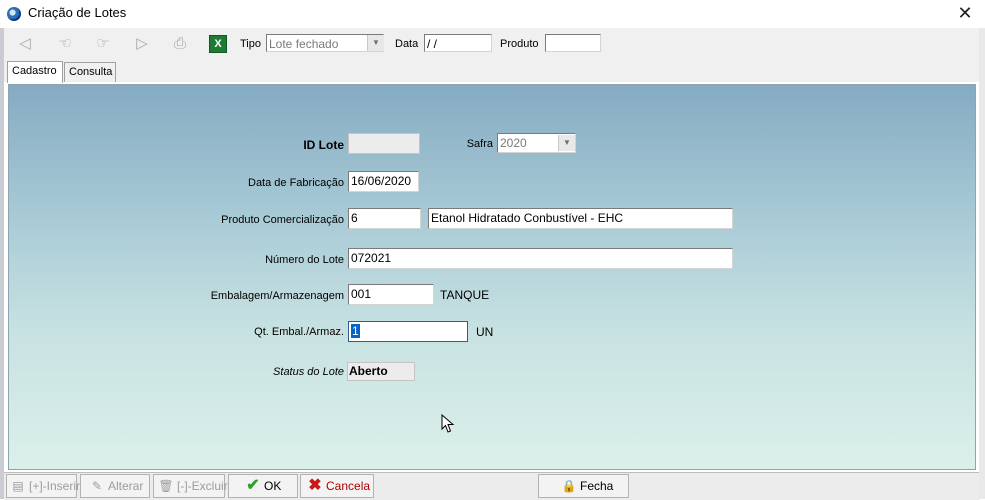 The width and height of the screenshot is (985, 500). I want to click on tab-cadastro-label: Cadastro, so click(34, 71).